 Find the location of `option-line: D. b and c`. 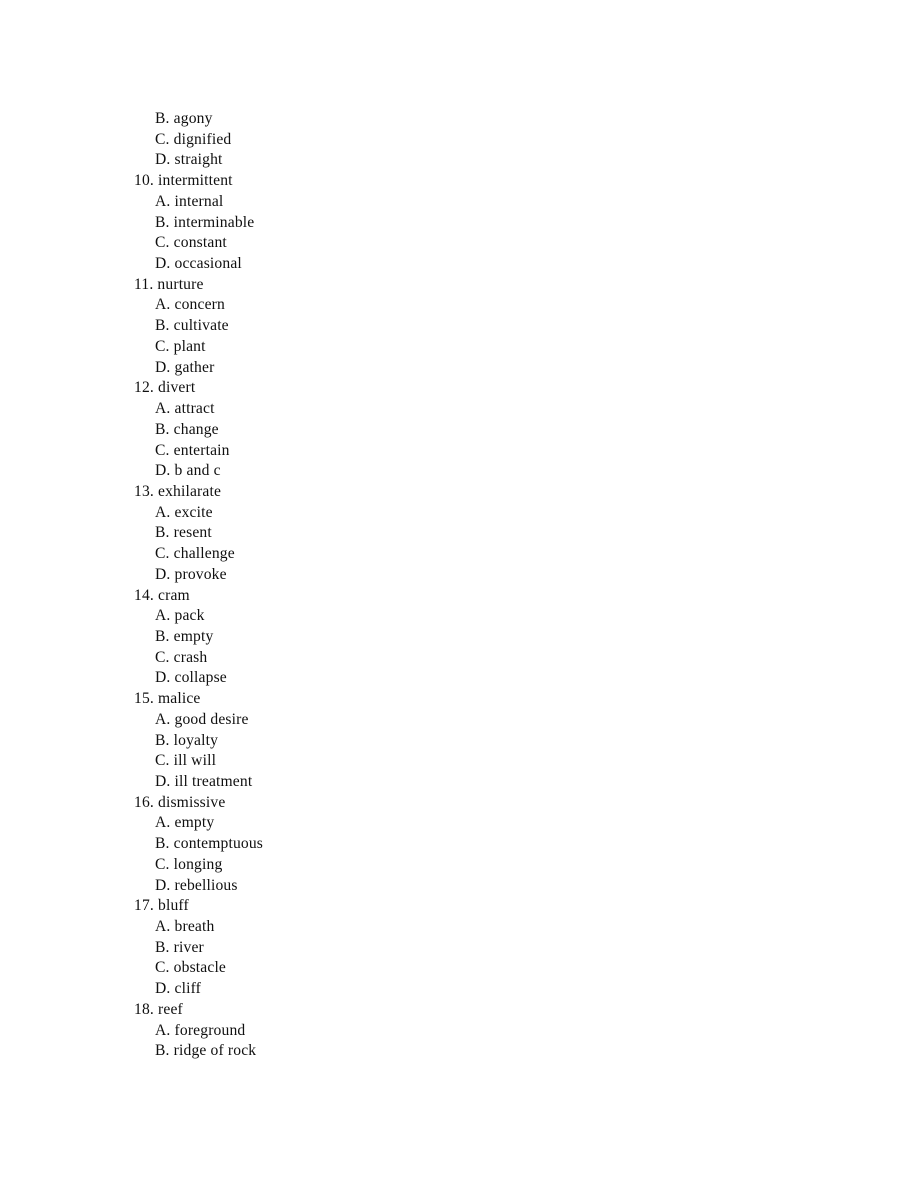

option-line: D. b and c is located at coordinates (484, 471).